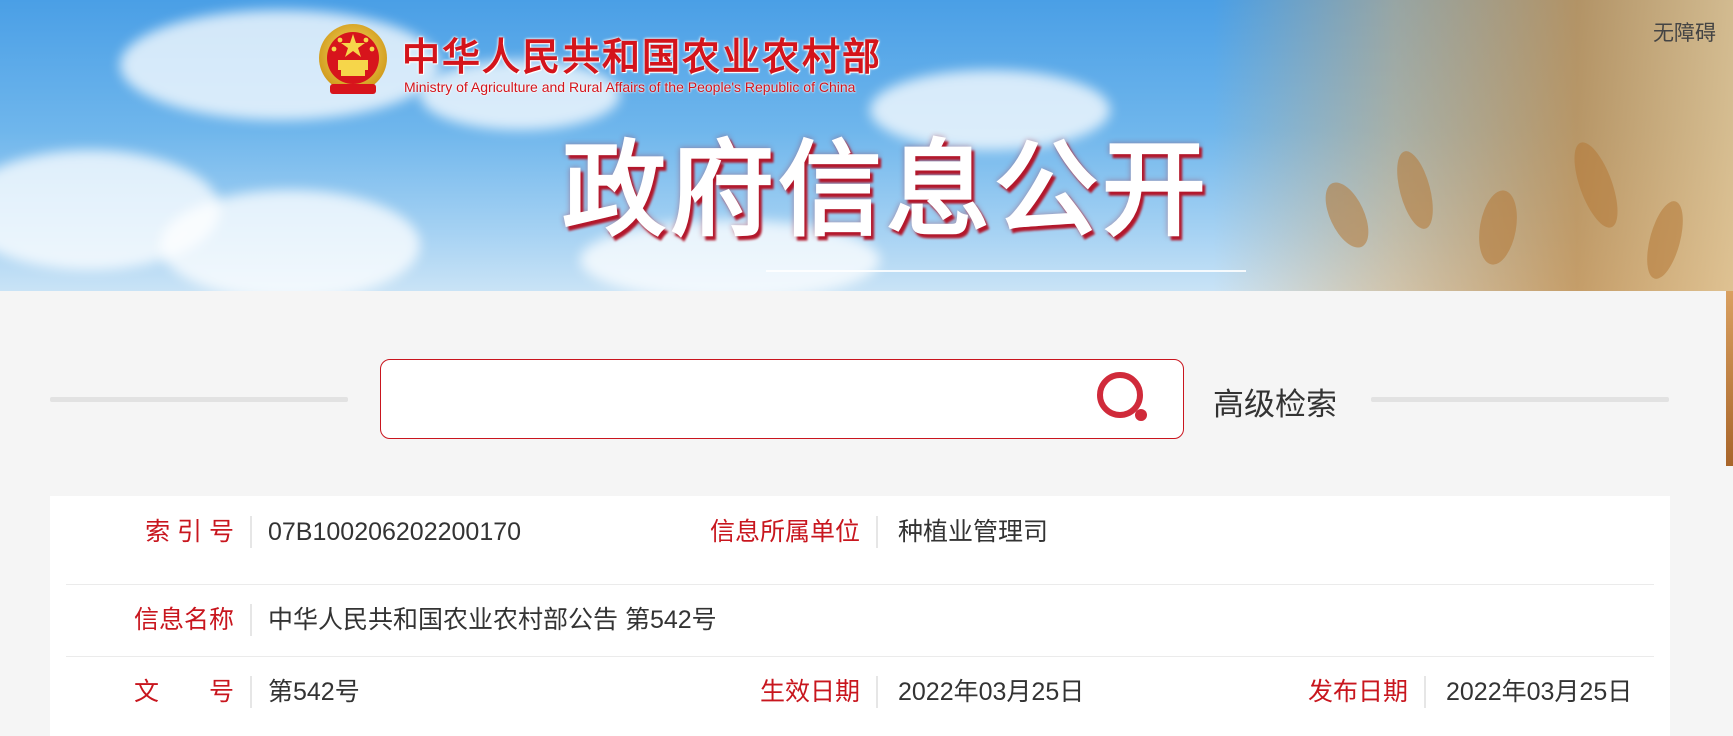  I want to click on national-emblem-icon, so click(353, 61).